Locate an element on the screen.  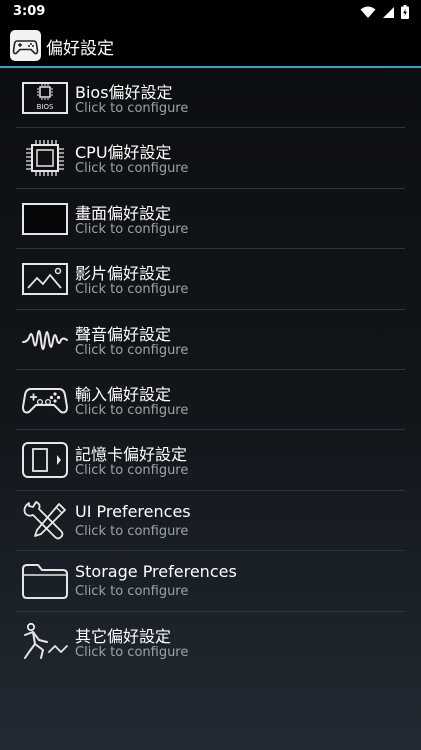
memory-card-icon is located at coordinates (45, 460).